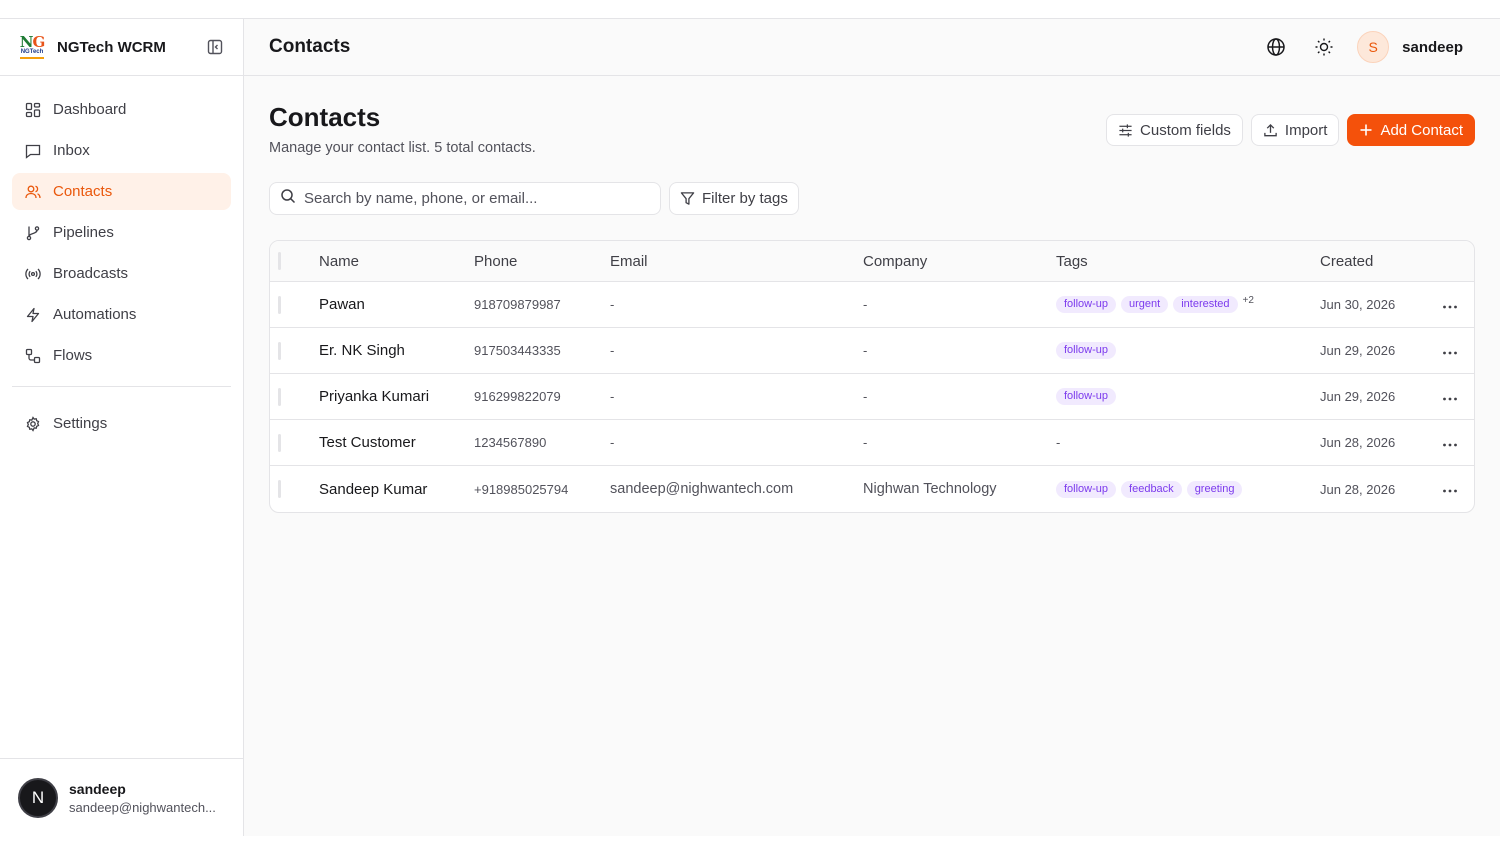 This screenshot has width=1500, height=850. What do you see at coordinates (959, 261) in the screenshot?
I see `column-header: Company` at bounding box center [959, 261].